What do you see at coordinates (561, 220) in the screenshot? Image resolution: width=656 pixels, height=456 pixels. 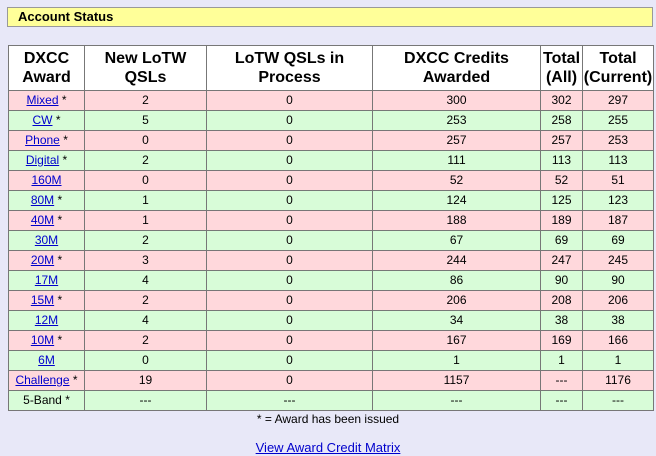 I see `total-all-cell: 189` at bounding box center [561, 220].